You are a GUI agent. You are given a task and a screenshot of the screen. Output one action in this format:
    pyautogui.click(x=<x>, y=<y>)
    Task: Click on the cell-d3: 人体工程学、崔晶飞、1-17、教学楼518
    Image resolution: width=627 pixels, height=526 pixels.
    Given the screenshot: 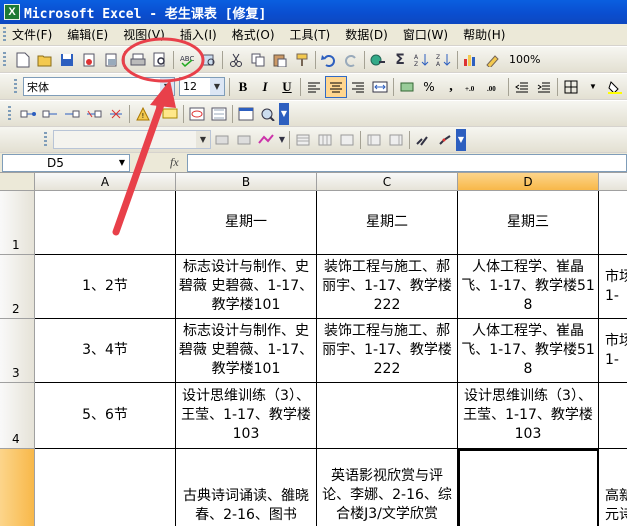 What is the action you would take?
    pyautogui.click(x=528, y=351)
    